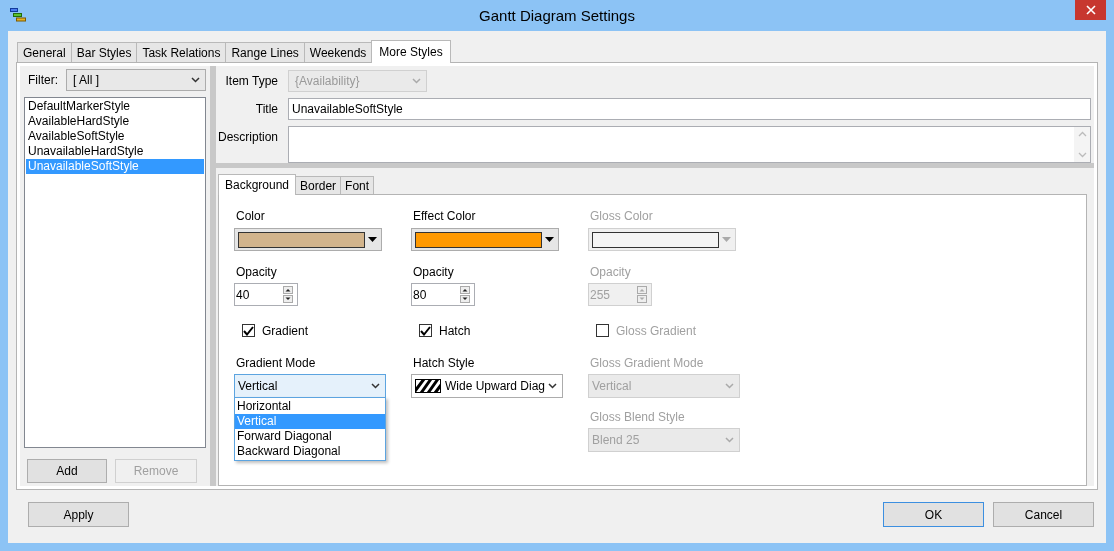 Image resolution: width=1114 pixels, height=551 pixels. I want to click on checkbox-label: Gradient, so click(285, 330).